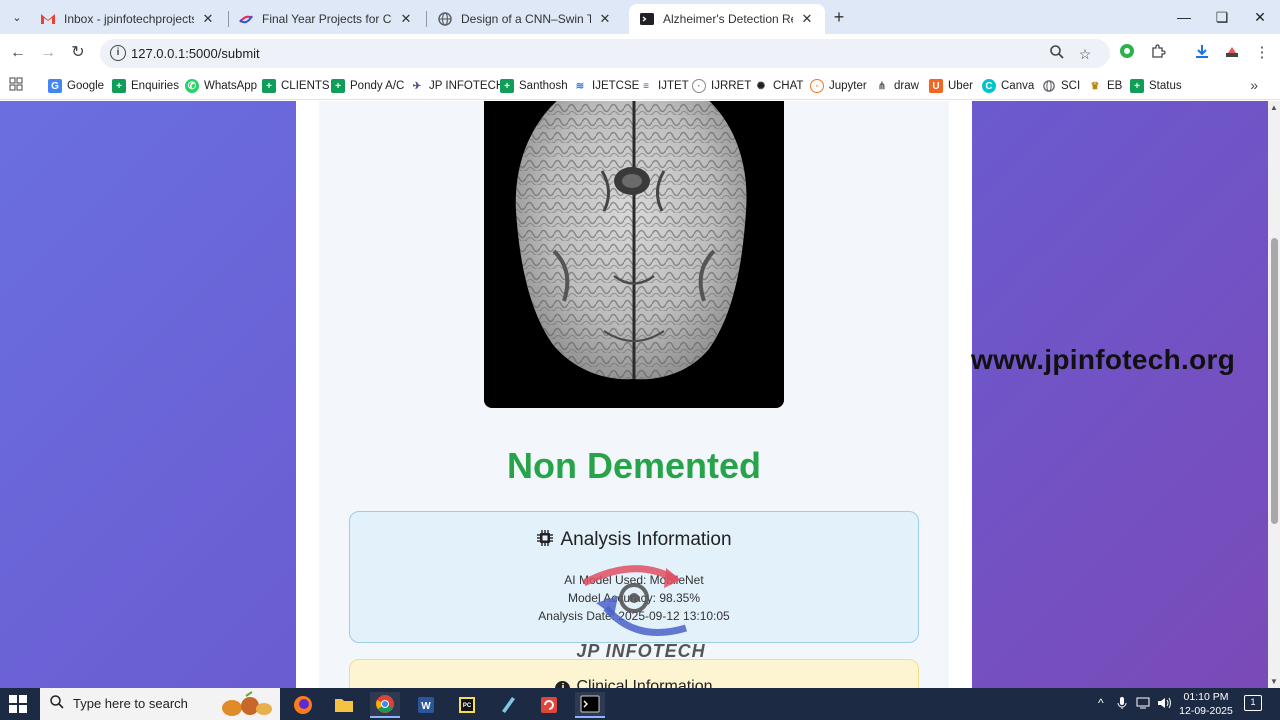  What do you see at coordinates (18, 704) in the screenshot?
I see `windows-start-icon` at bounding box center [18, 704].